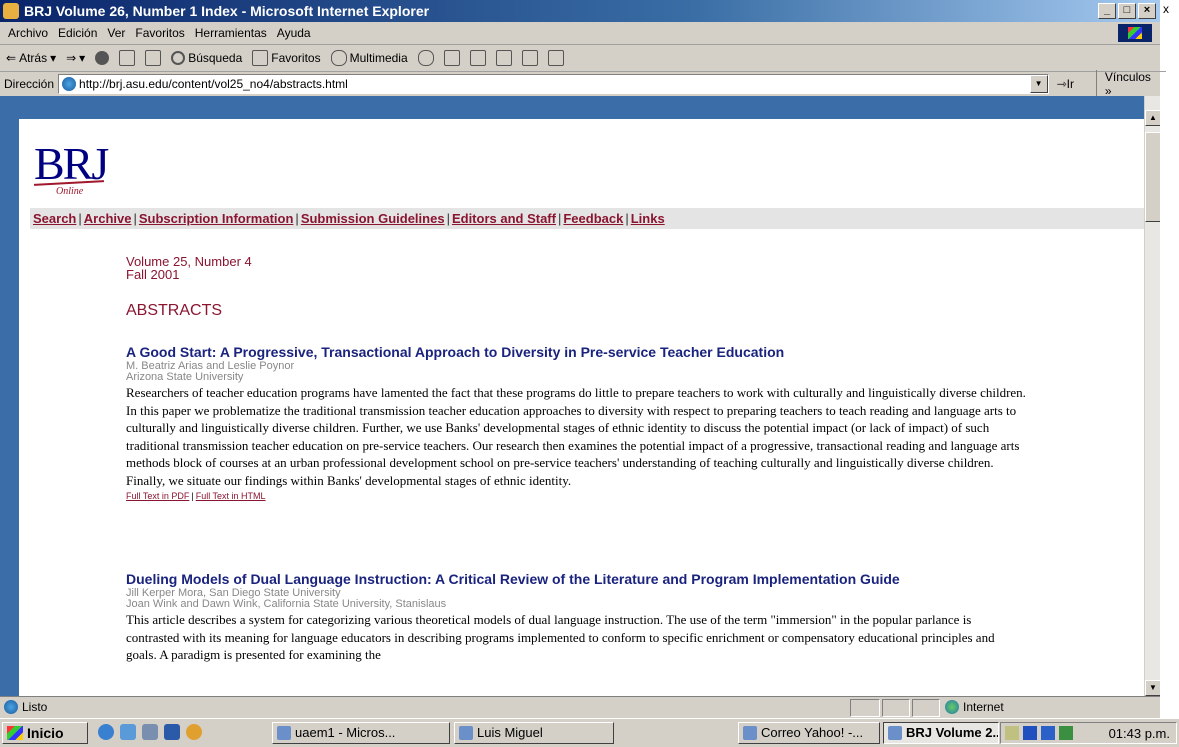 The width and height of the screenshot is (1179, 747). I want to click on page-status-icon, so click(11, 707).